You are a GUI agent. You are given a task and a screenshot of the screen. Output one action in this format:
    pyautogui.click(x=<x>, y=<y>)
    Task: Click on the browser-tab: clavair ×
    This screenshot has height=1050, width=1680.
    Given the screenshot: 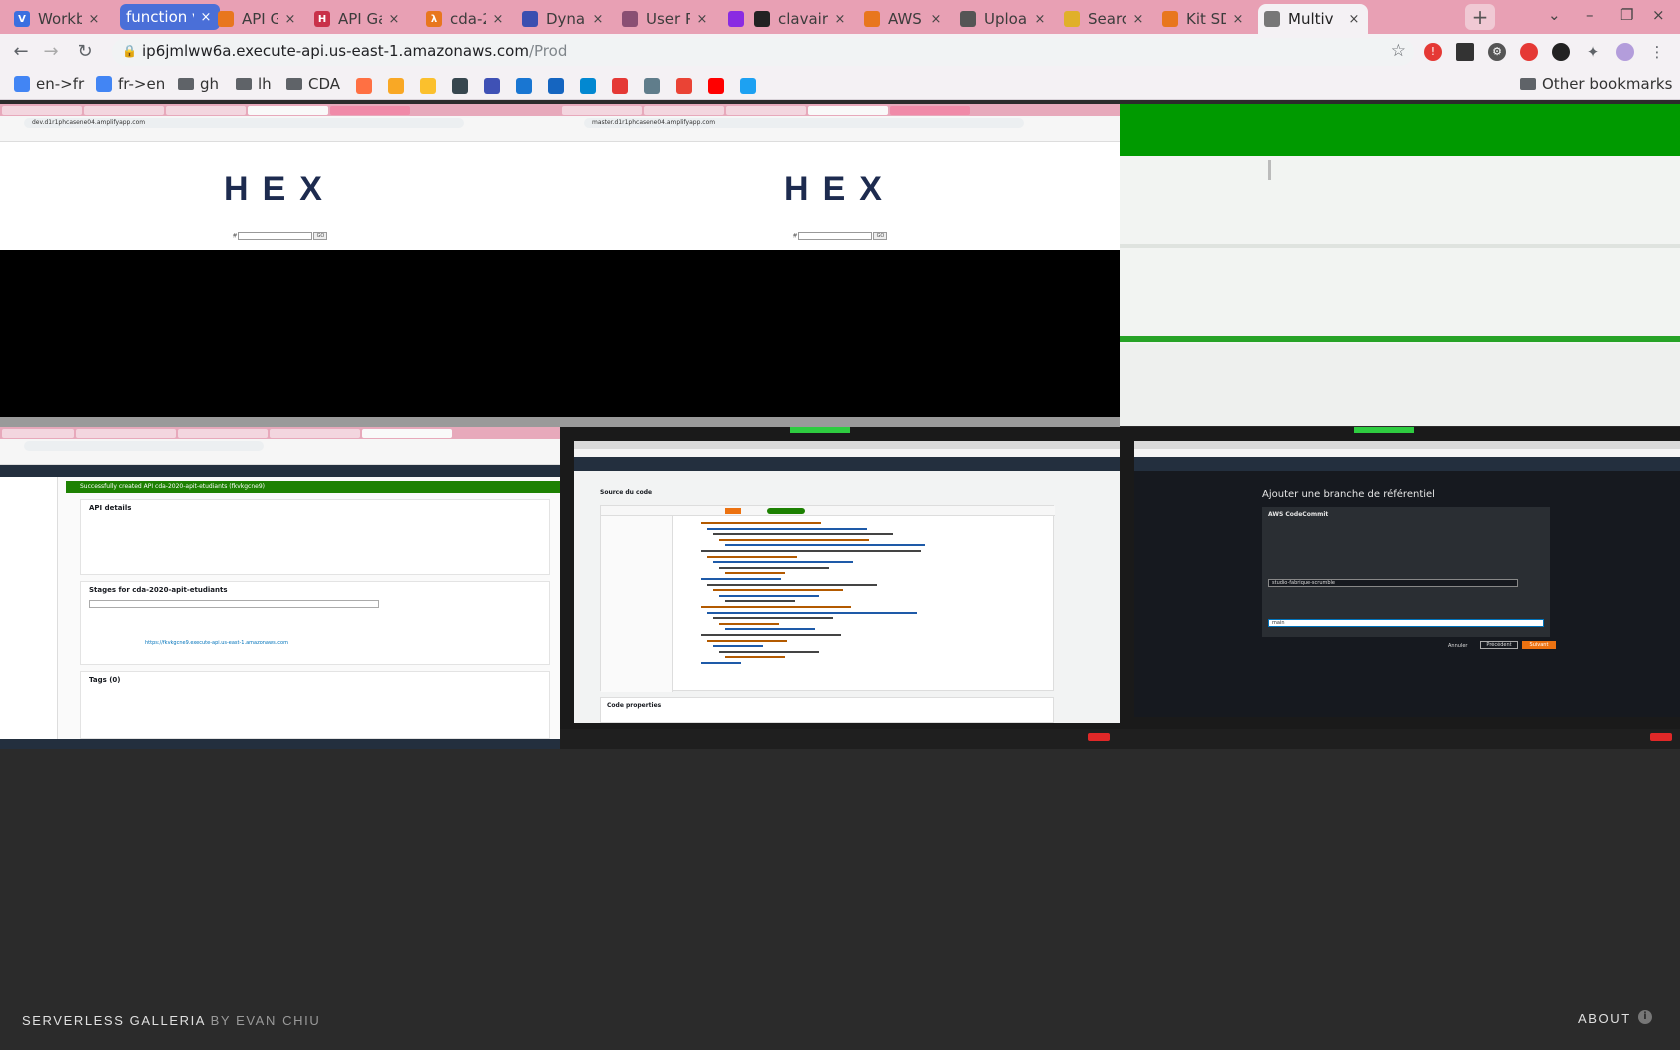 What is the action you would take?
    pyautogui.click(x=801, y=19)
    